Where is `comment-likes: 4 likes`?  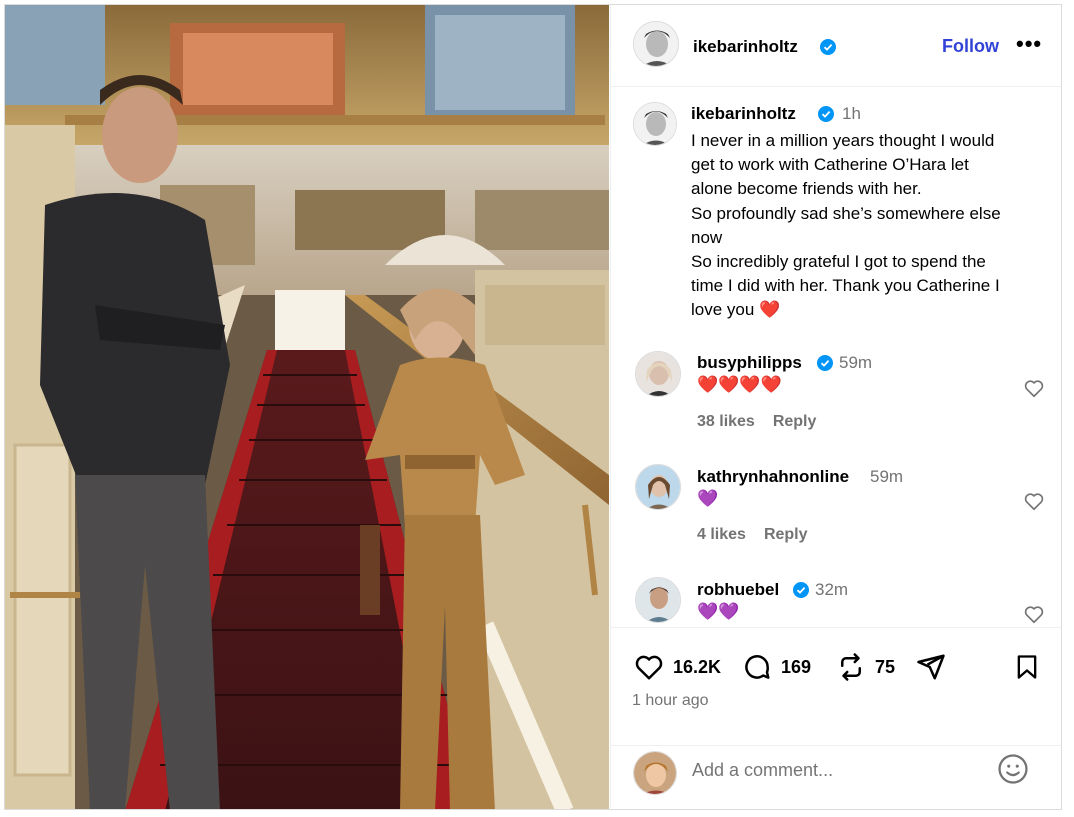 comment-likes: 4 likes is located at coordinates (721, 534).